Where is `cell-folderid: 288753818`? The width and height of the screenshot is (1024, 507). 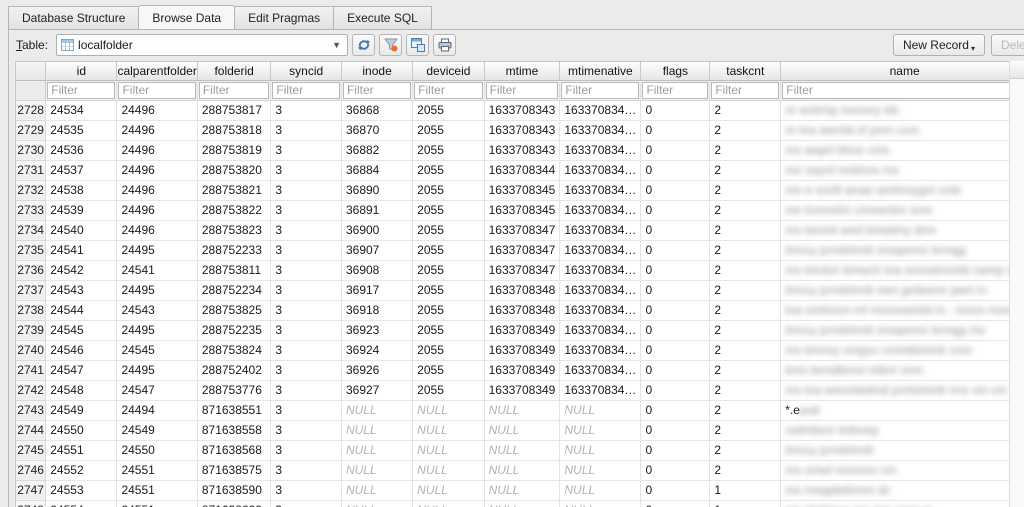 cell-folderid: 288753818 is located at coordinates (234, 130).